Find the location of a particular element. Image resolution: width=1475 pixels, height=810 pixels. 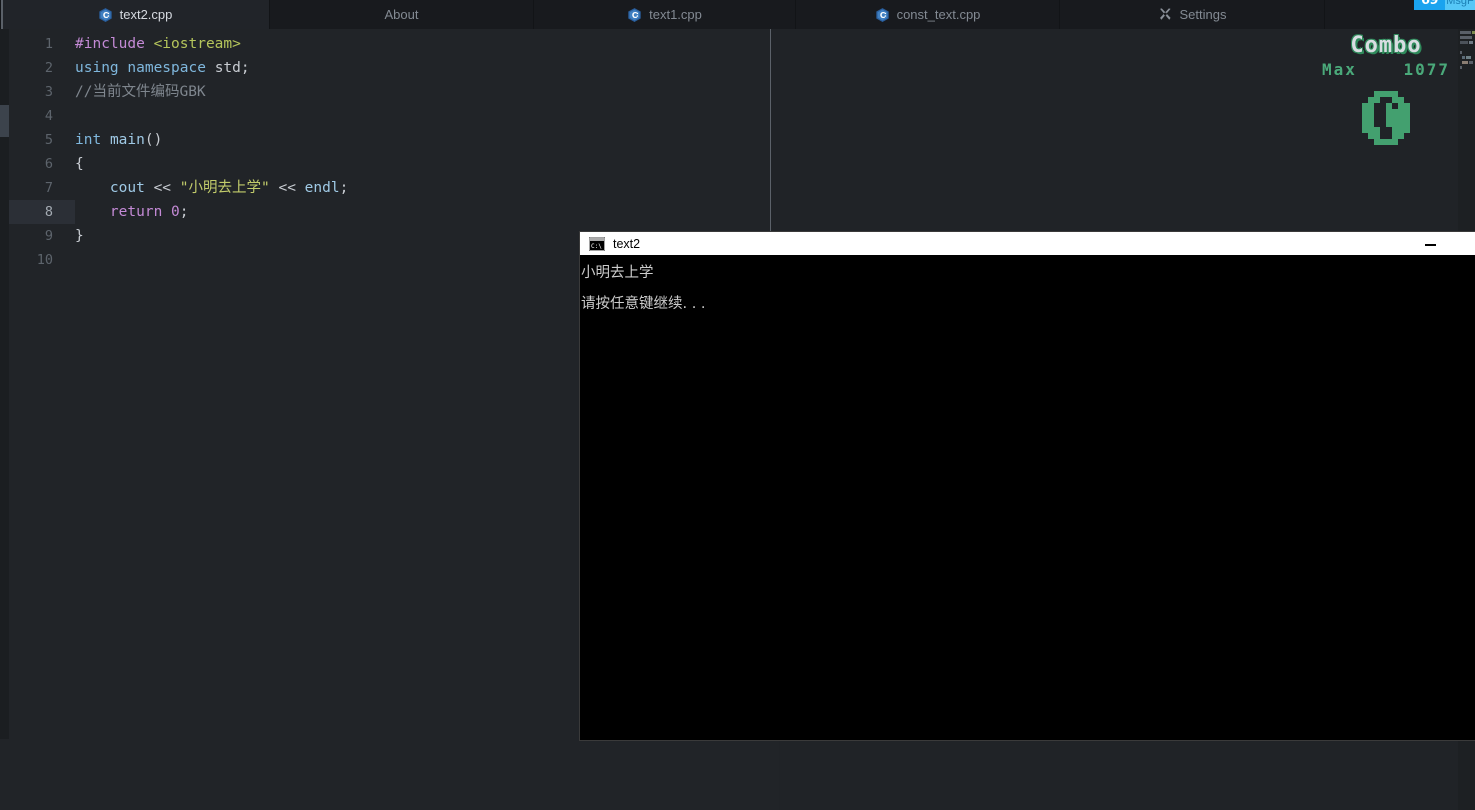

line-number: 8 is located at coordinates (42, 212).